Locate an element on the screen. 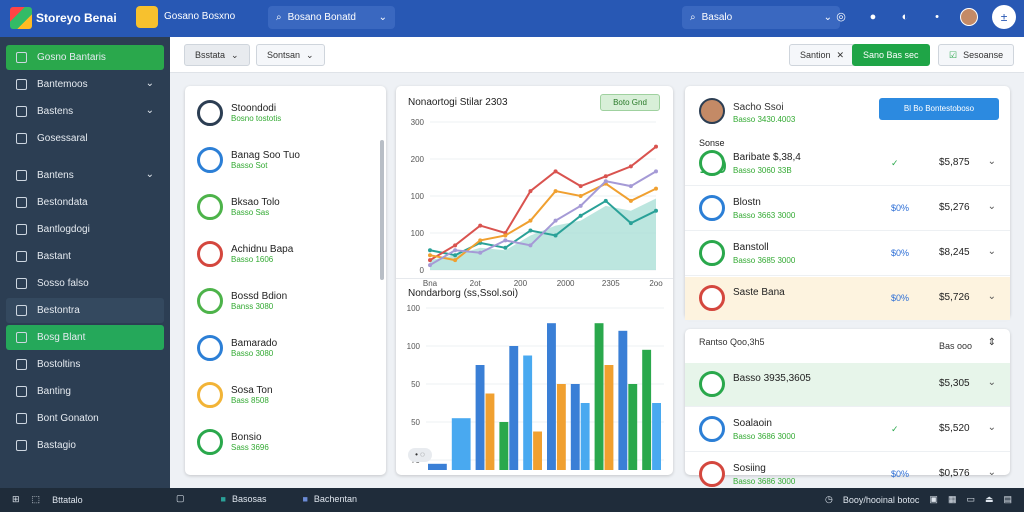  sidebar-item: Bont Gonaton is located at coordinates (85, 418).